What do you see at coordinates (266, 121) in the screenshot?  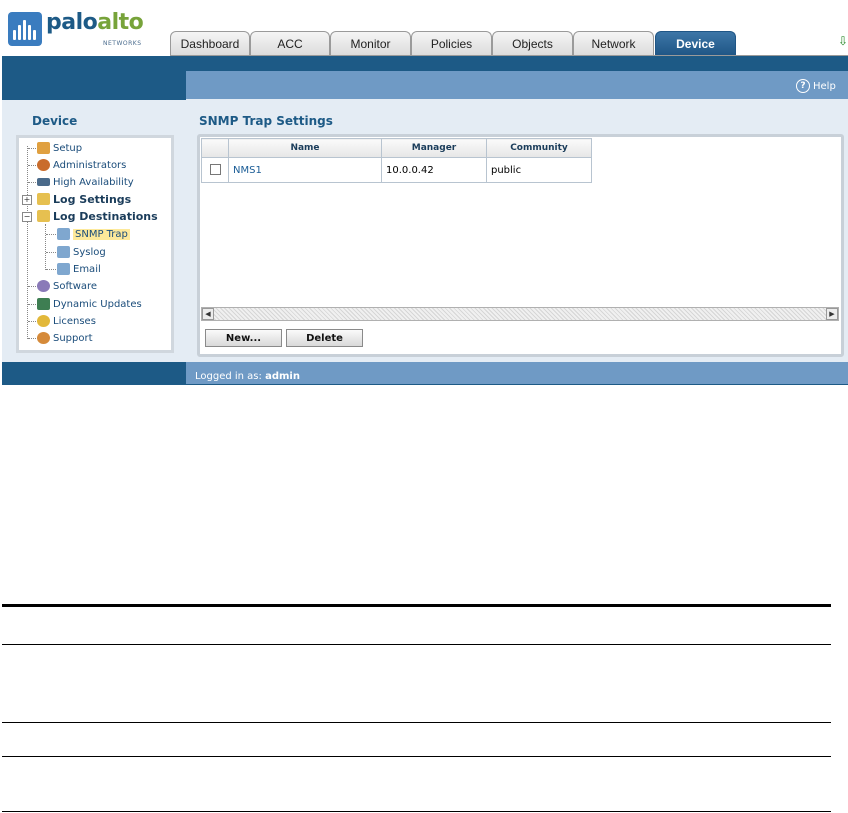 I see `page-title: SNMP Trap Settings` at bounding box center [266, 121].